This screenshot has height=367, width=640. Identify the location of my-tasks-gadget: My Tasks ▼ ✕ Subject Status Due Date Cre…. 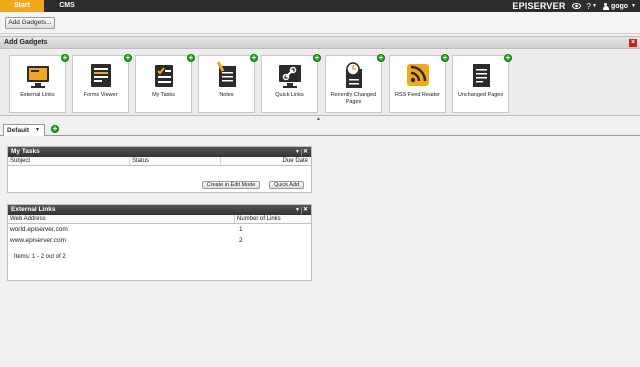
(159, 169).